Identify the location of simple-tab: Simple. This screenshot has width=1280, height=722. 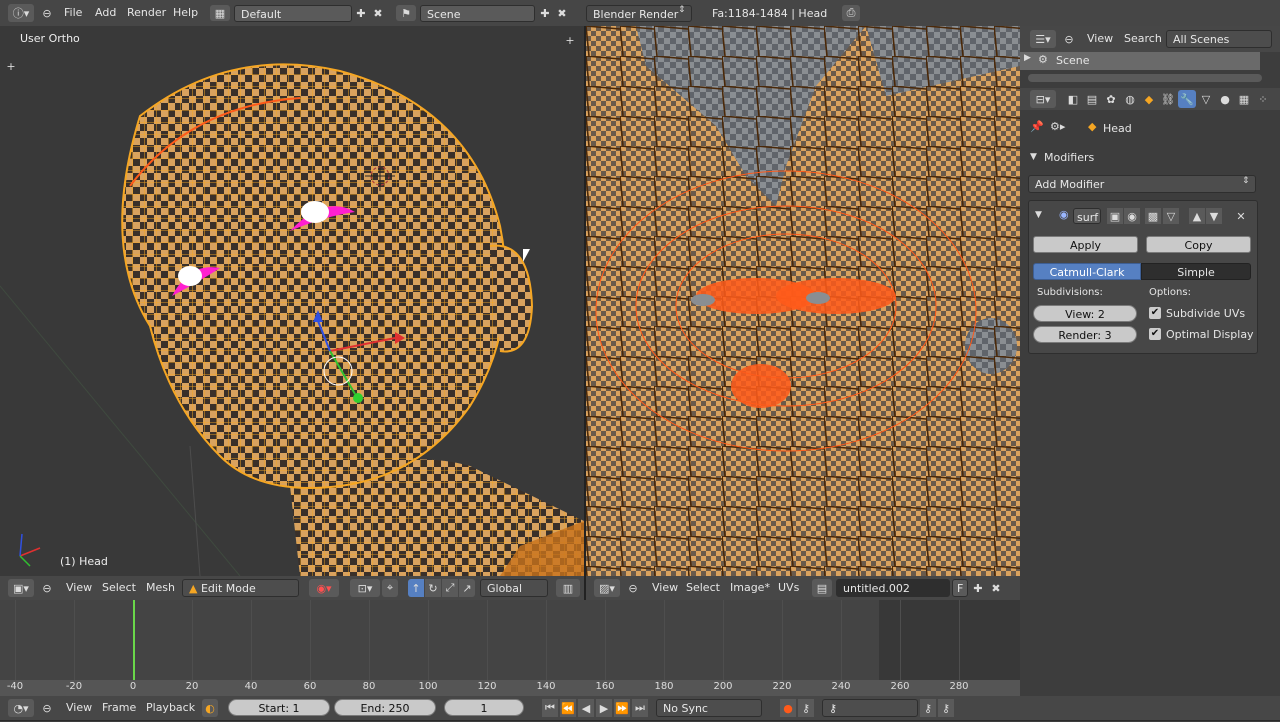
(1196, 271).